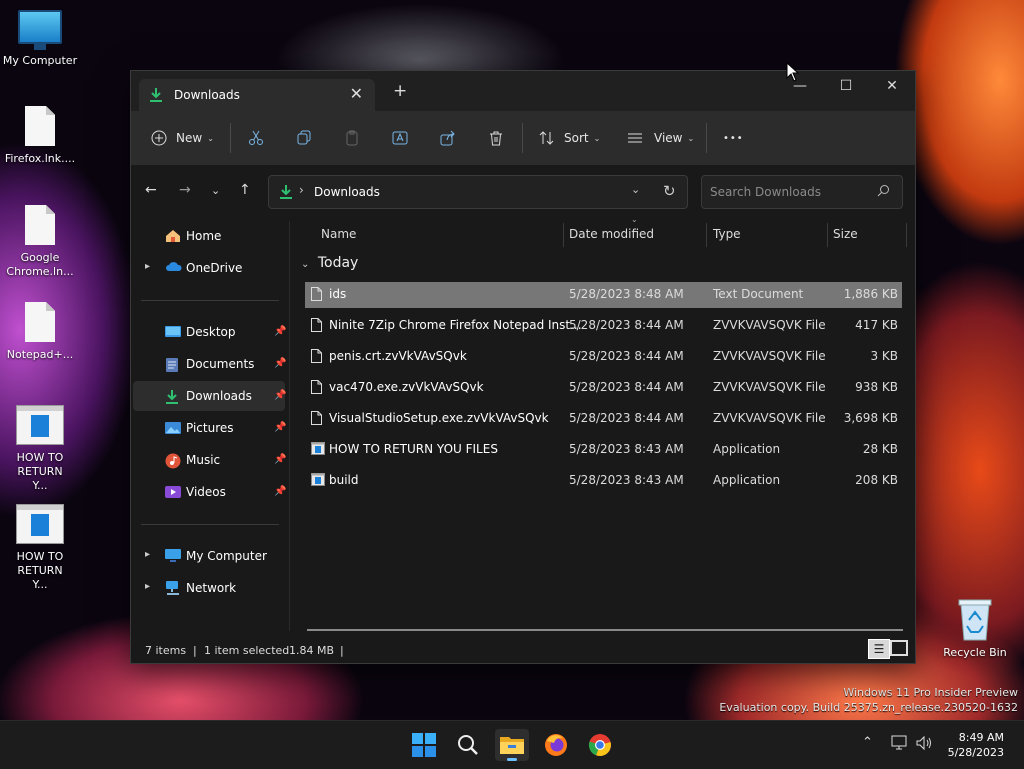 This screenshot has width=1024, height=769. Describe the element at coordinates (845, 234) in the screenshot. I see `column-header-size: Size` at that location.